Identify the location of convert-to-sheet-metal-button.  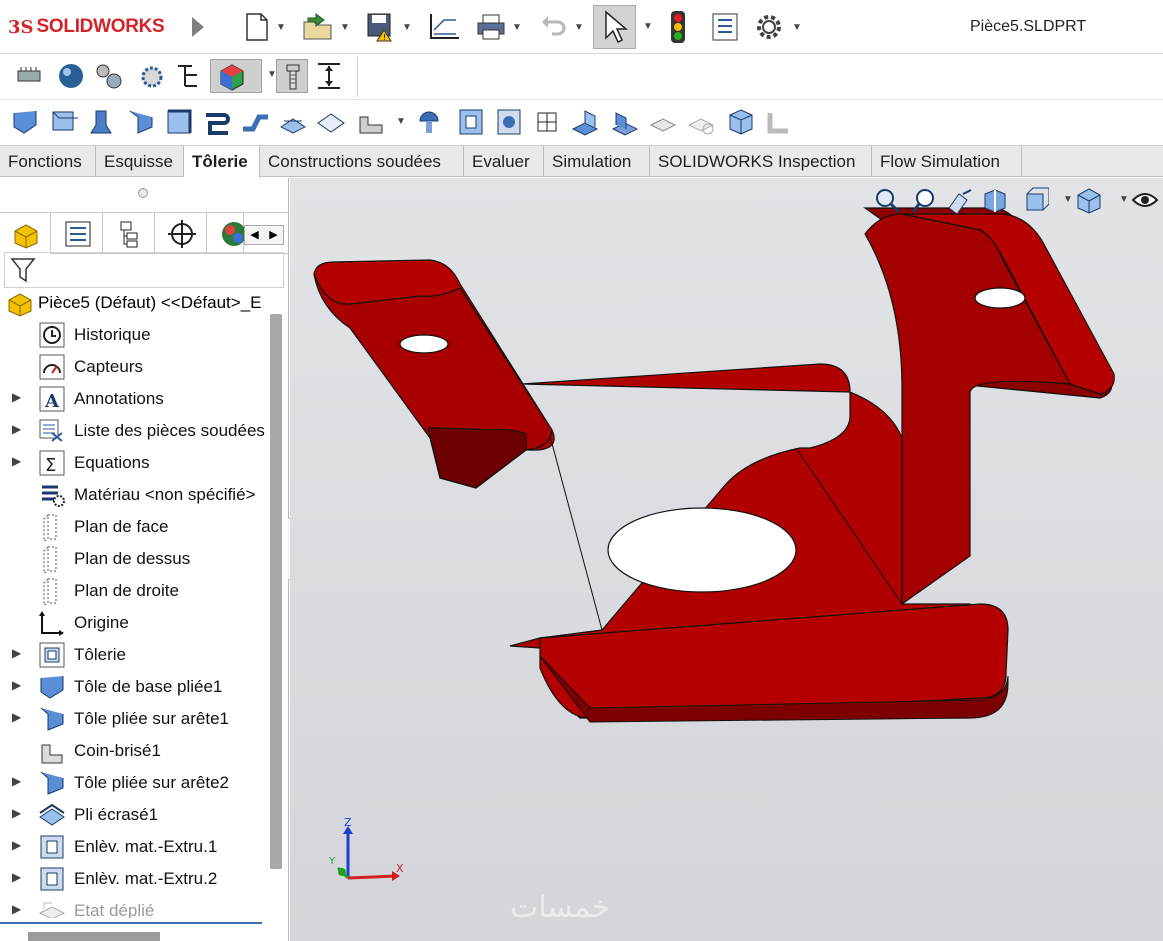
(63, 122).